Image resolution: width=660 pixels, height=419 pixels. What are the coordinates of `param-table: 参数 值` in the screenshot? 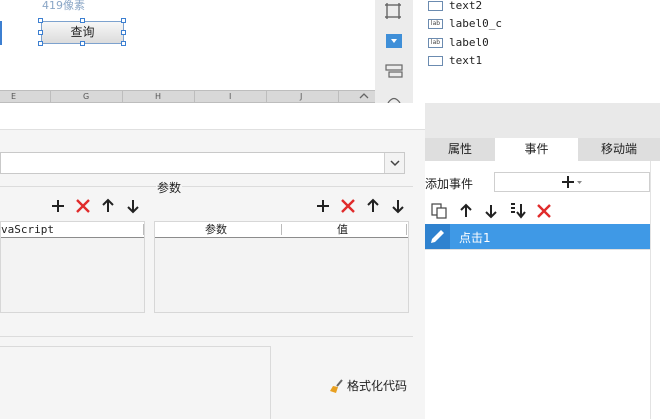 It's located at (281, 267).